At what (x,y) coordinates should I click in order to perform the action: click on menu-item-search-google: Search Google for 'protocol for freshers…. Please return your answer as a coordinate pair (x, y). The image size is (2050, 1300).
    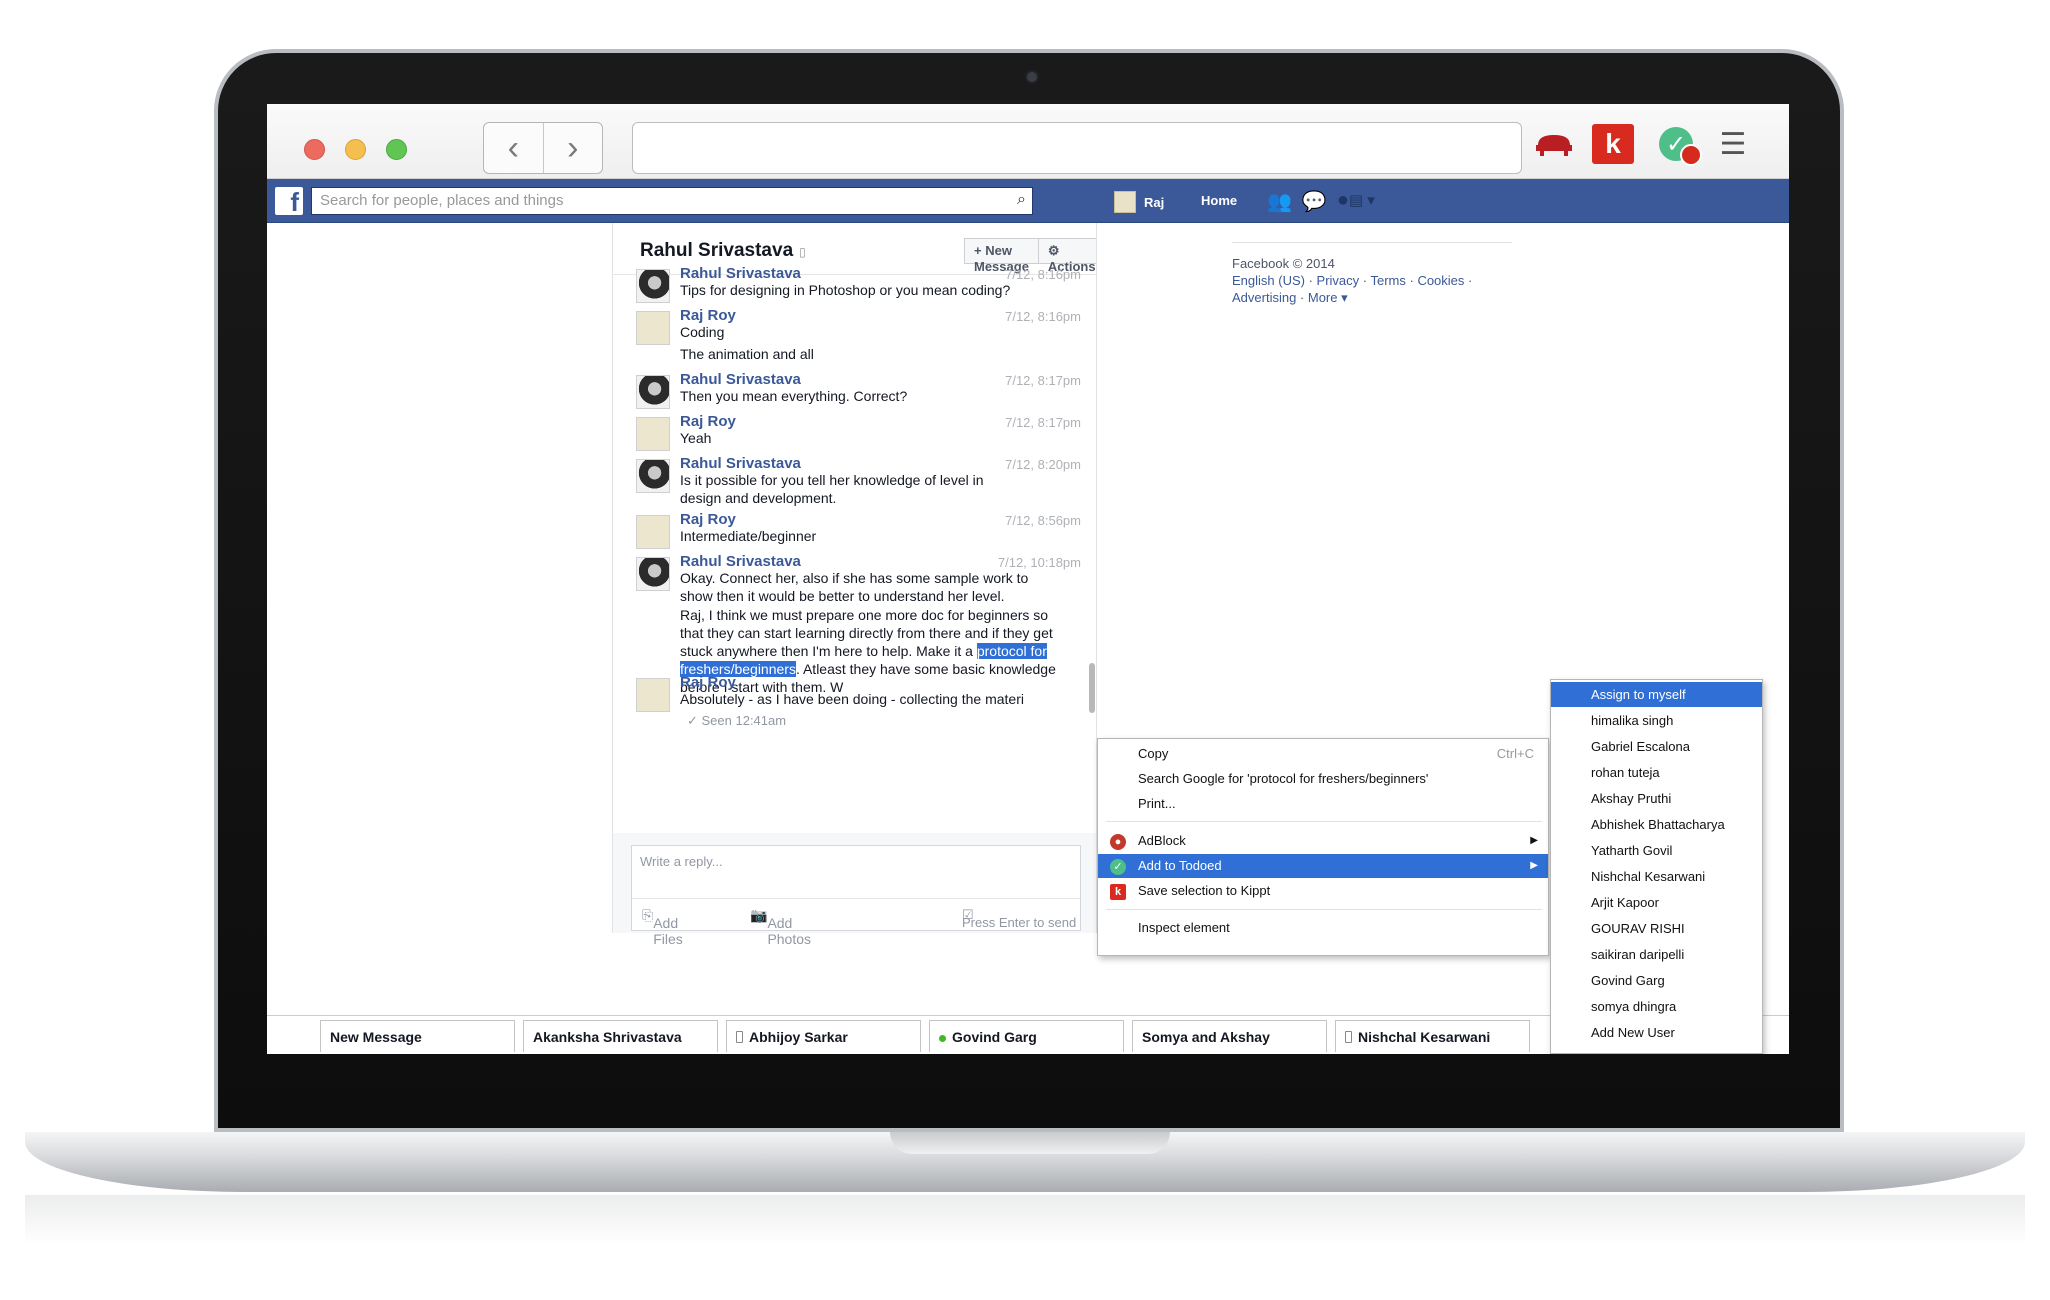
    Looking at the image, I should click on (1323, 779).